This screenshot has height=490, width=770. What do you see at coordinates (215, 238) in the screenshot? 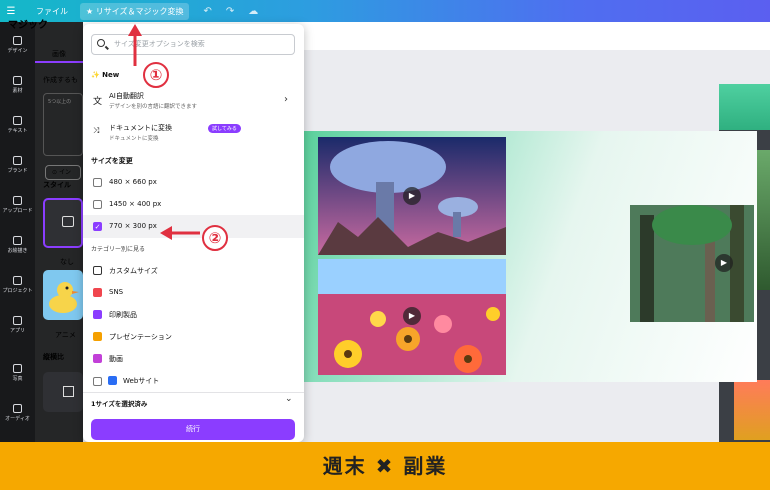
I see `annotation-step-2: ②` at bounding box center [215, 238].